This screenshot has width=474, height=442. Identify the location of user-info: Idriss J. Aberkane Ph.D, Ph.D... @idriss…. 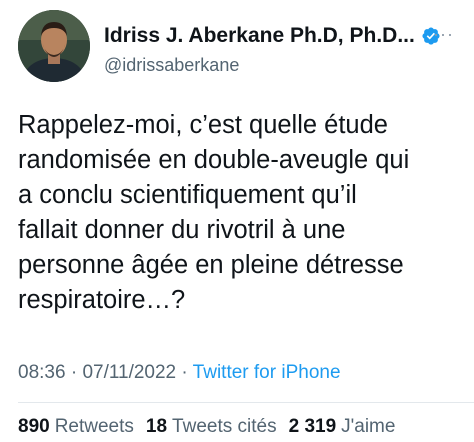
(272, 48).